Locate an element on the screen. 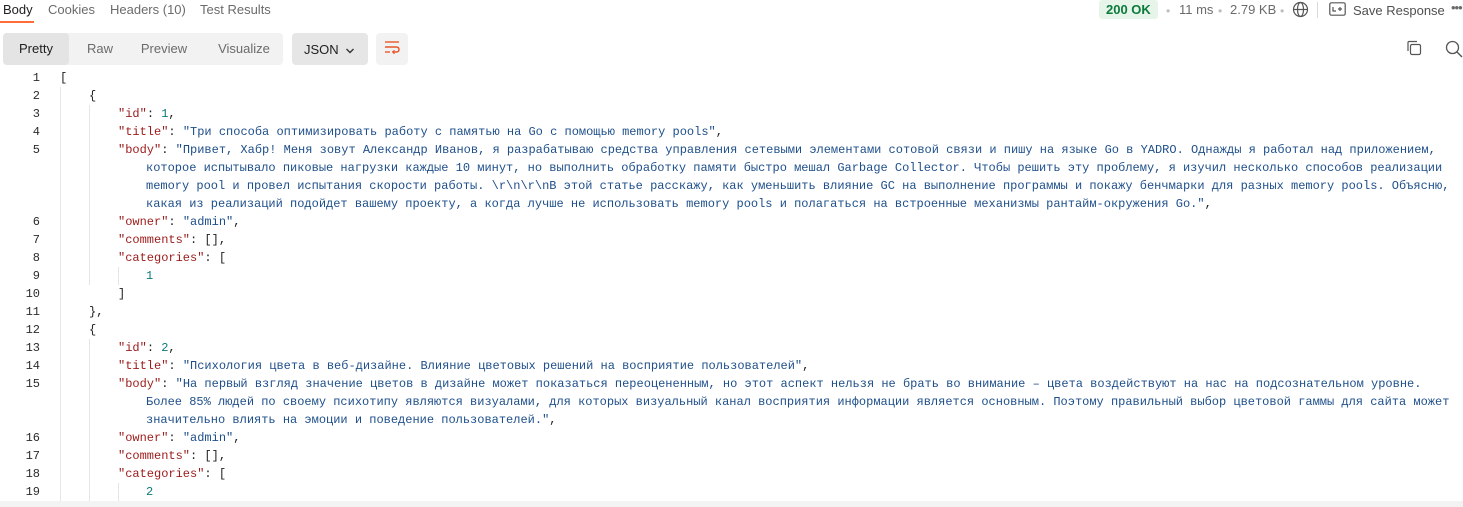 The height and width of the screenshot is (507, 1463). json-string: "admin" is located at coordinates (208, 438).